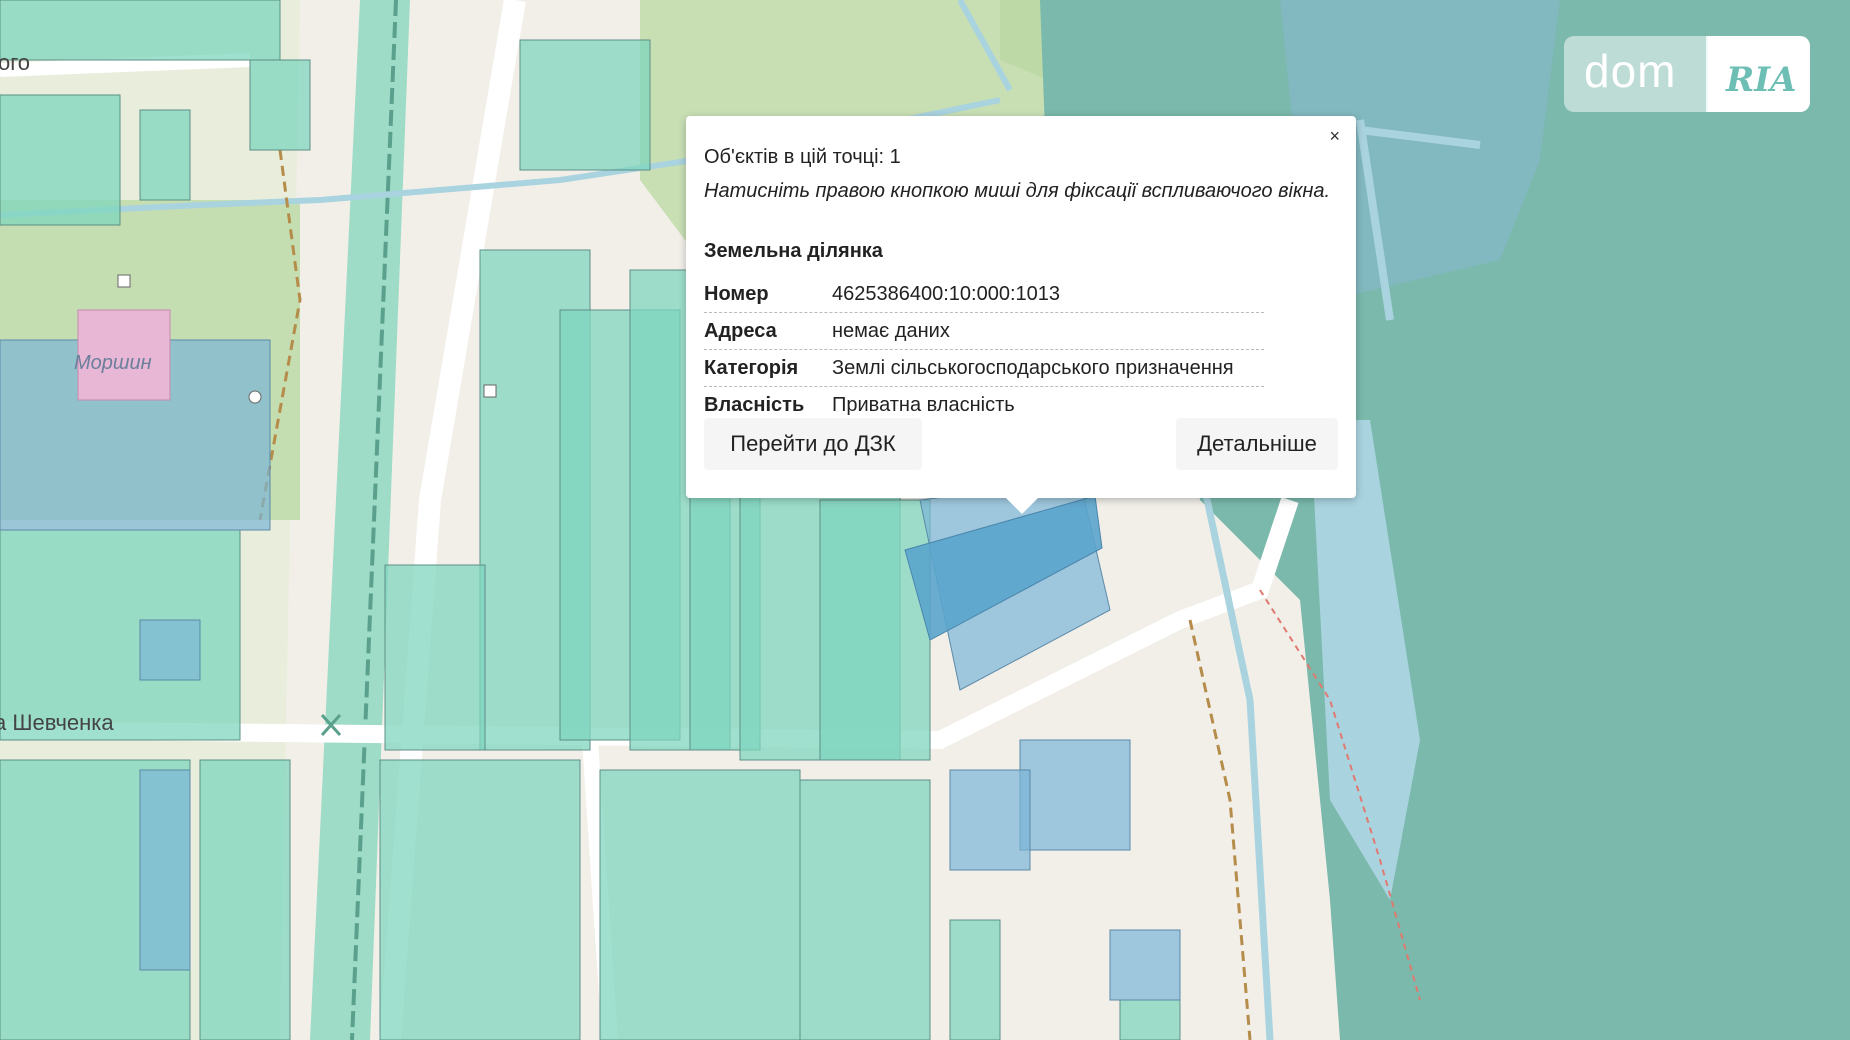 The height and width of the screenshot is (1040, 1850). I want to click on property-value: немає даних, so click(891, 330).